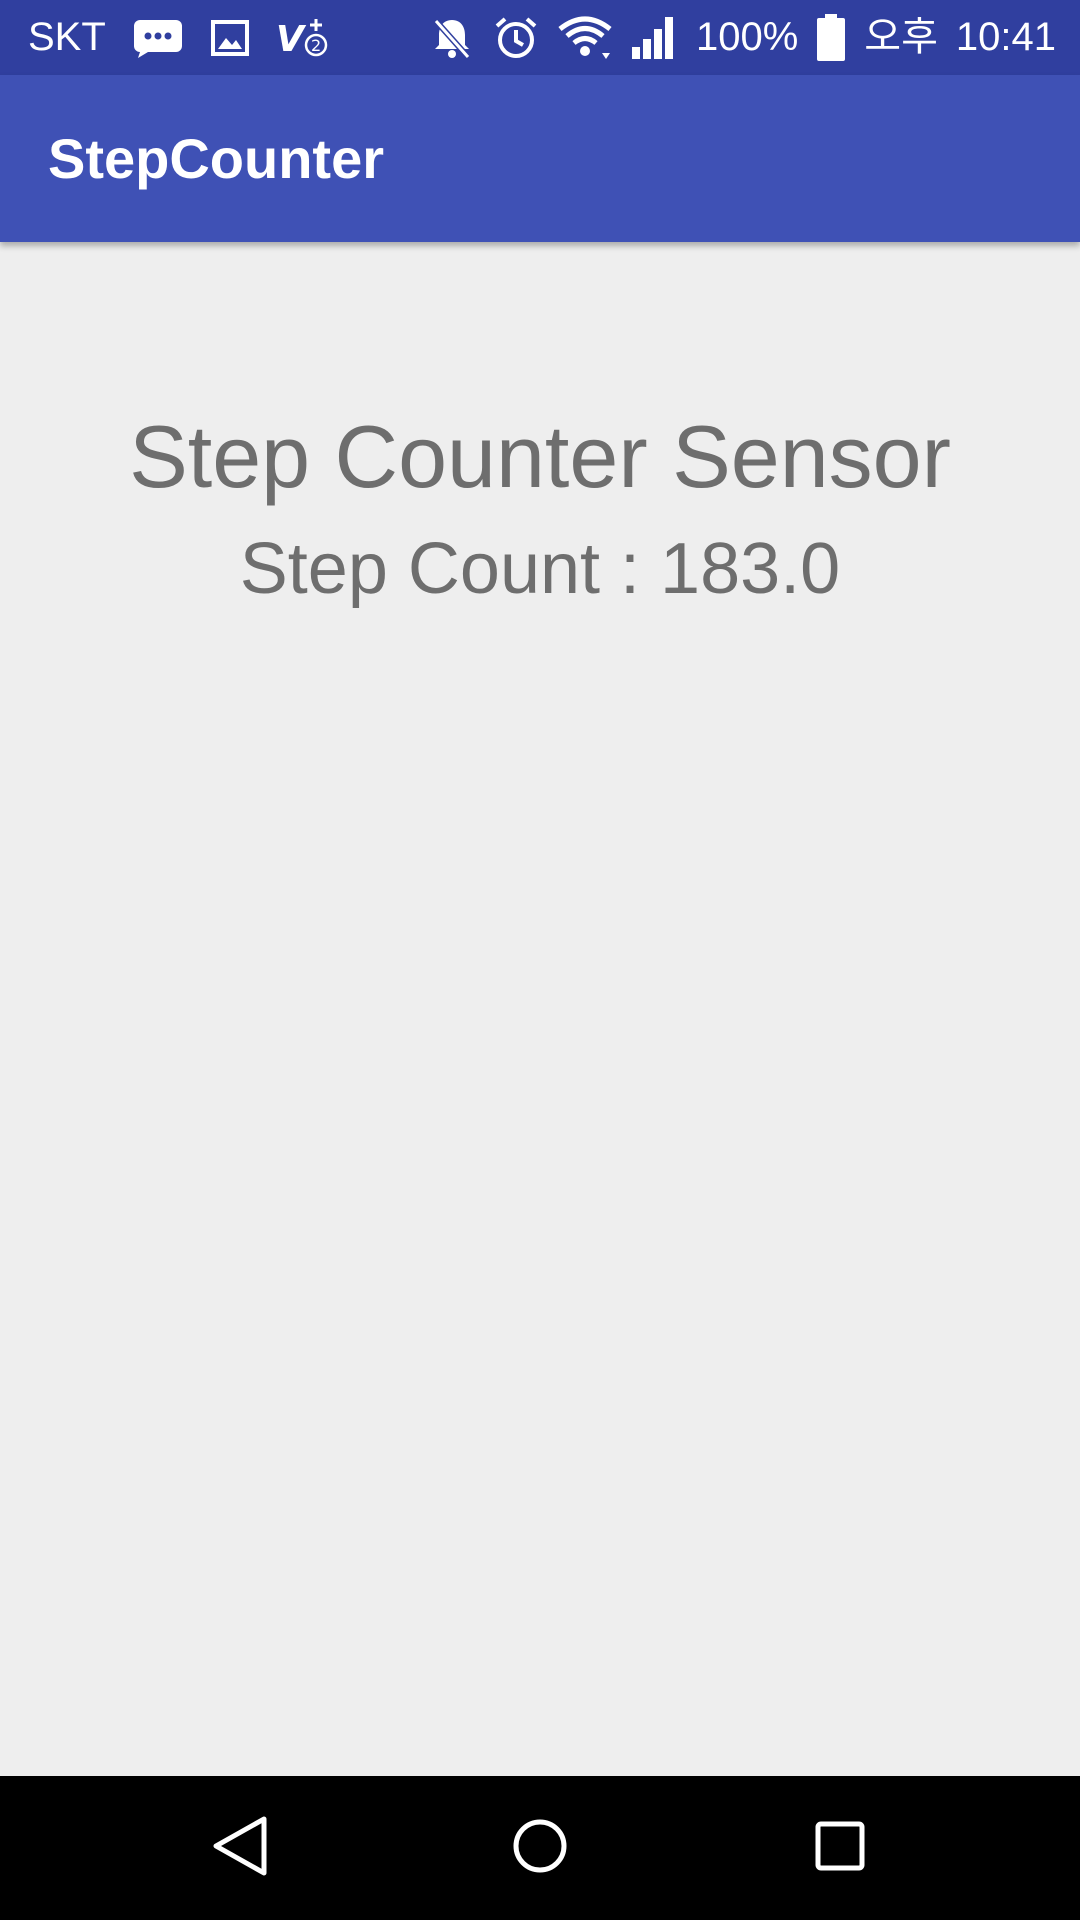  What do you see at coordinates (540, 569) in the screenshot?
I see `step-count-text: Step Count : 183.0` at bounding box center [540, 569].